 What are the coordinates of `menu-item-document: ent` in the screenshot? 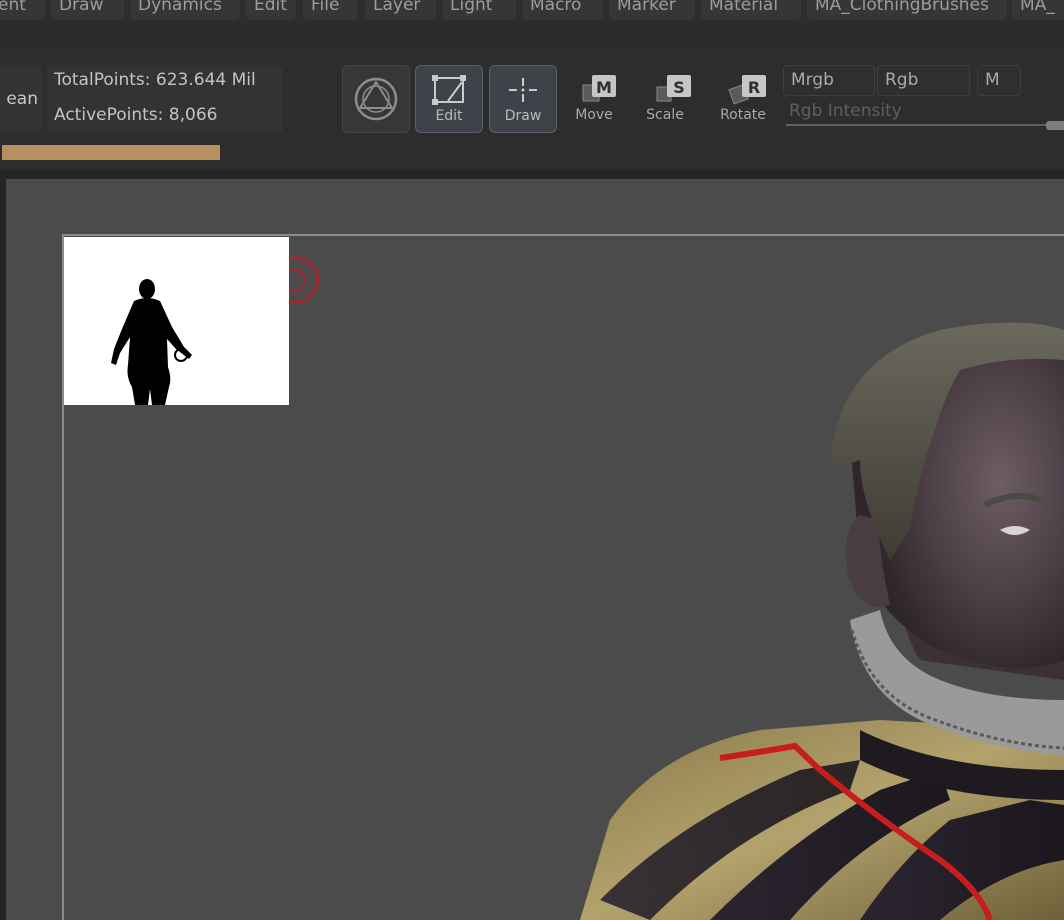 It's located at (22, 10).